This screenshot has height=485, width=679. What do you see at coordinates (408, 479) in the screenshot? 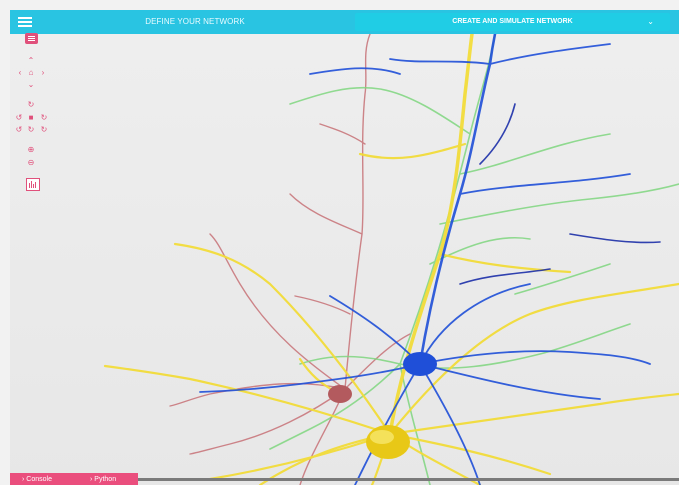
I see `bottom-panel-divider` at bounding box center [408, 479].